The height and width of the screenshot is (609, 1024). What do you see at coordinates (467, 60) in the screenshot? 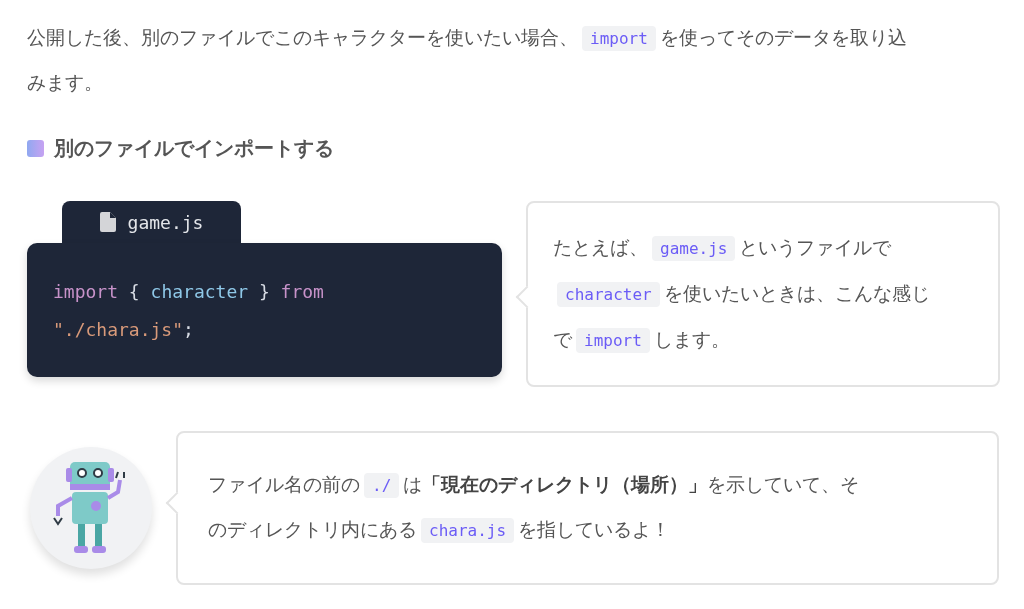
I see `intro-paragraph: 公開した後、別のファイルでこのキャラクターを使いたい場合、 import を使ってそのデータを取り込みます。` at bounding box center [467, 60].